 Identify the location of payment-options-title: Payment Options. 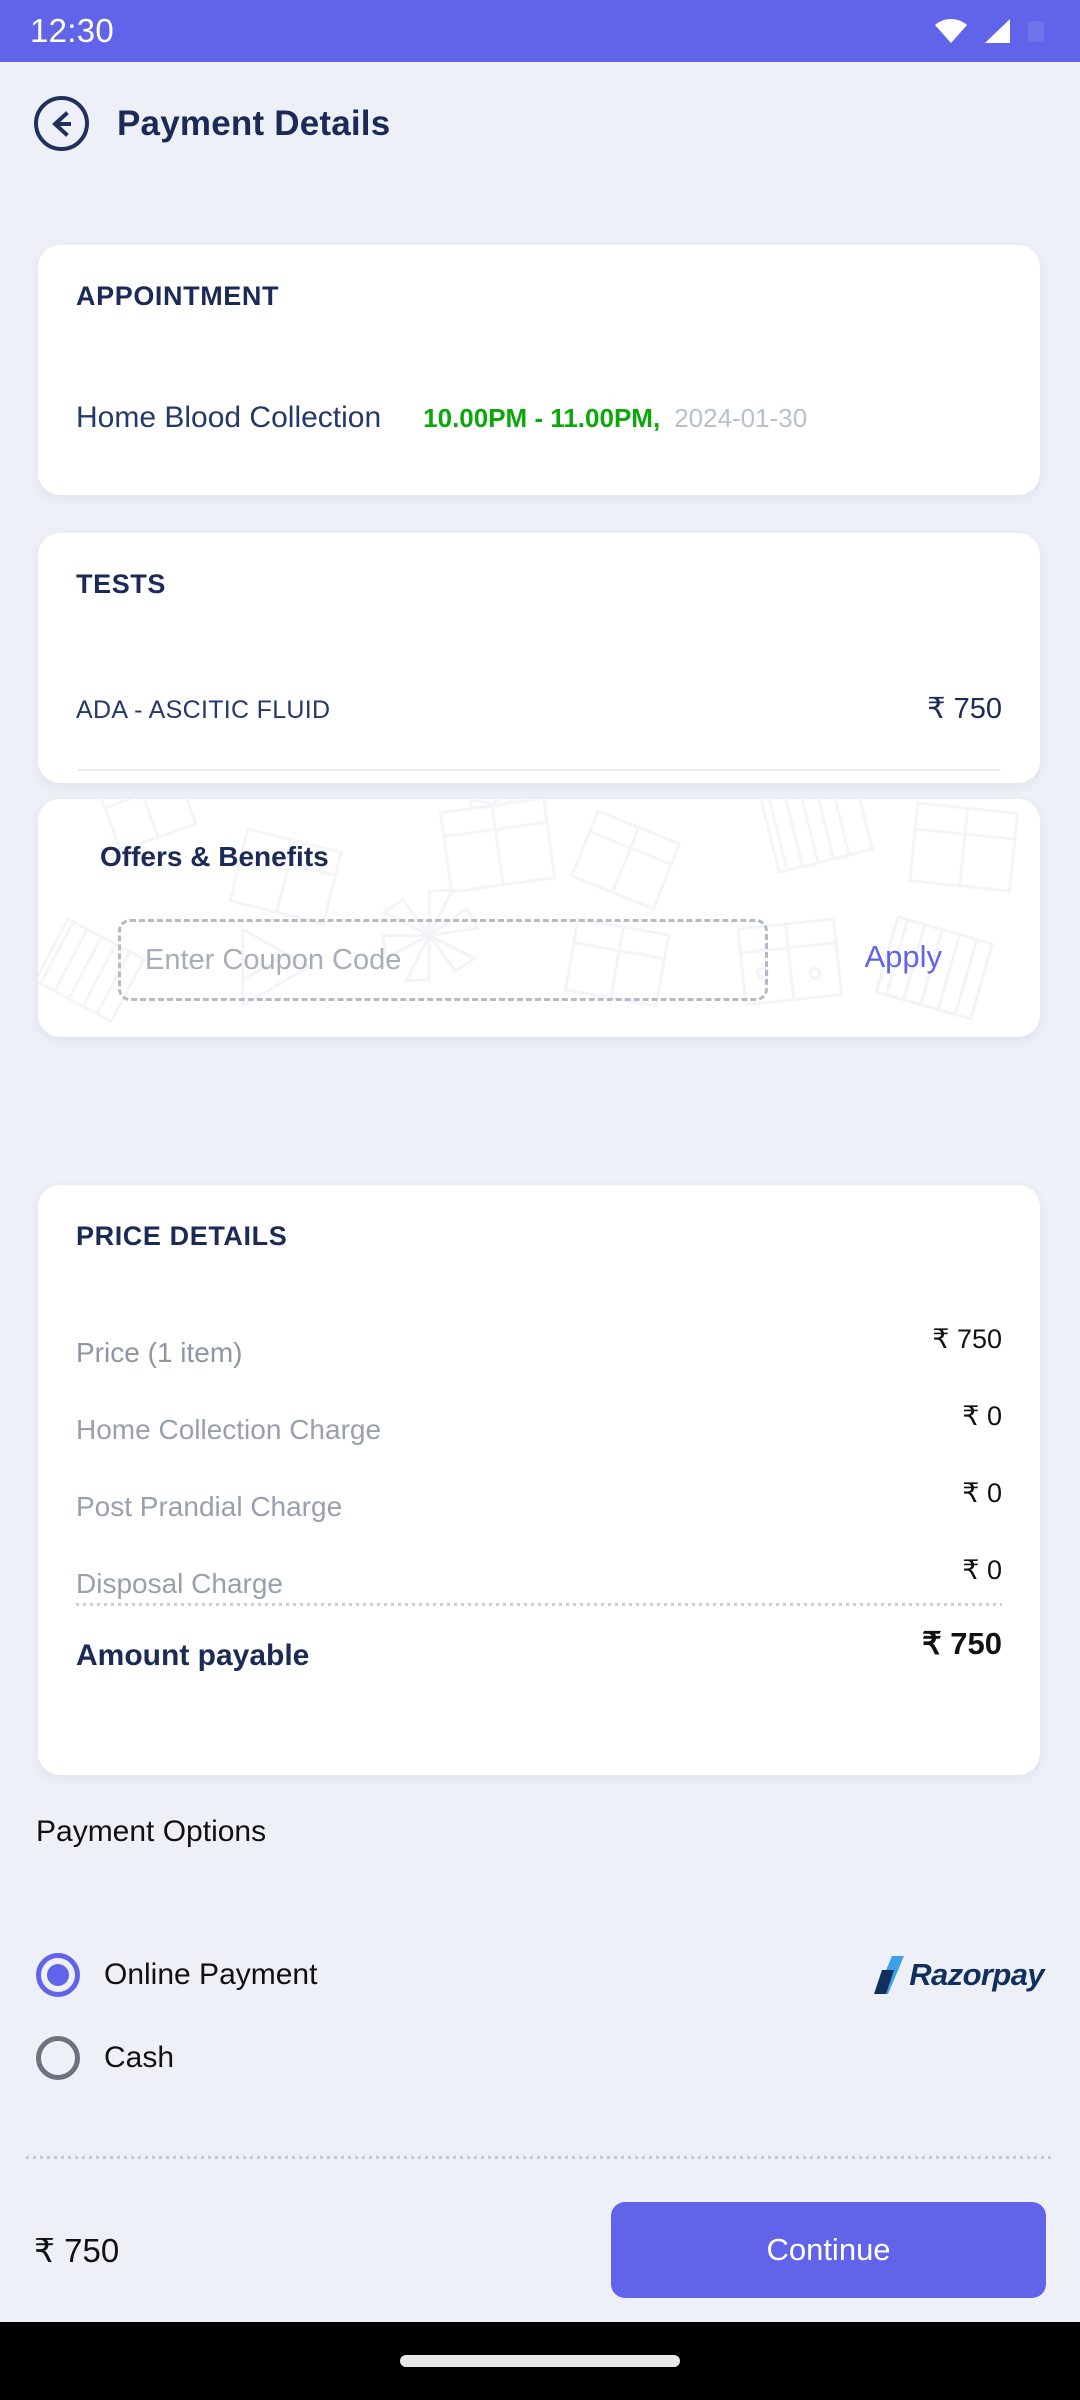
(151, 1831).